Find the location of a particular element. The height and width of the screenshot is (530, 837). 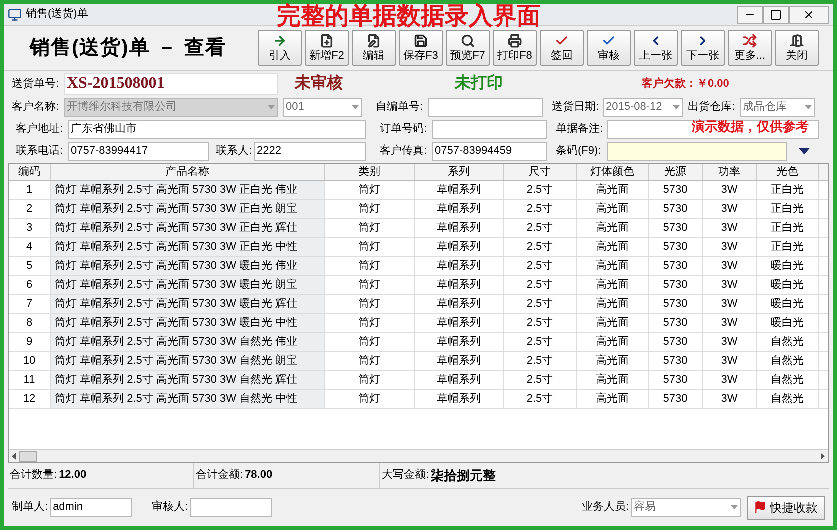

horizontal-scrollbar is located at coordinates (418, 455).